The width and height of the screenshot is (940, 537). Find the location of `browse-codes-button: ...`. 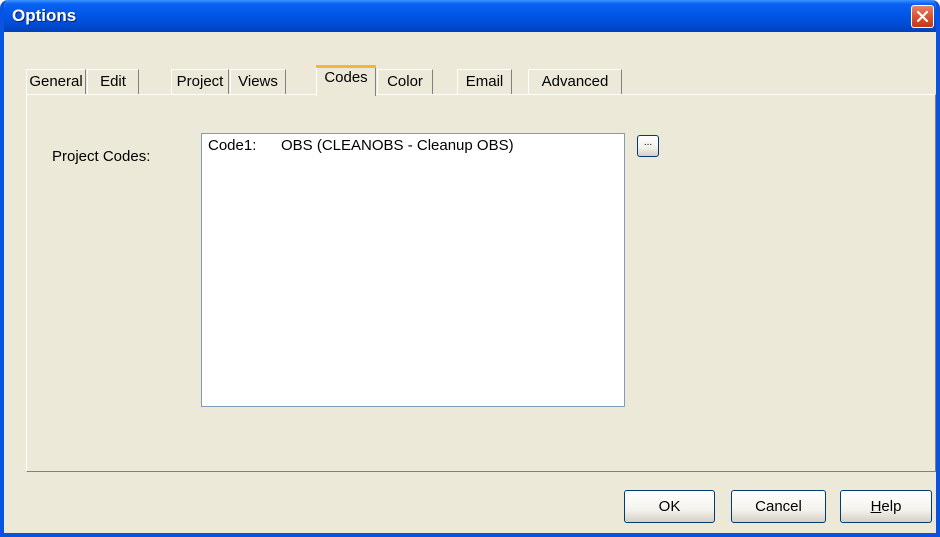

browse-codes-button: ... is located at coordinates (648, 146).